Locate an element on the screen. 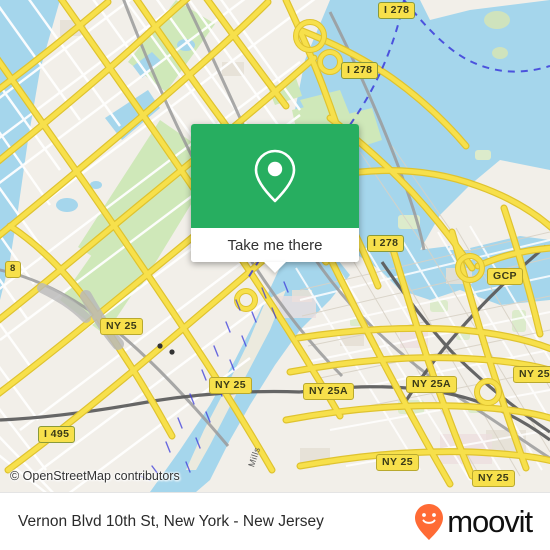  moovit-wordmark: moovit is located at coordinates (490, 521).